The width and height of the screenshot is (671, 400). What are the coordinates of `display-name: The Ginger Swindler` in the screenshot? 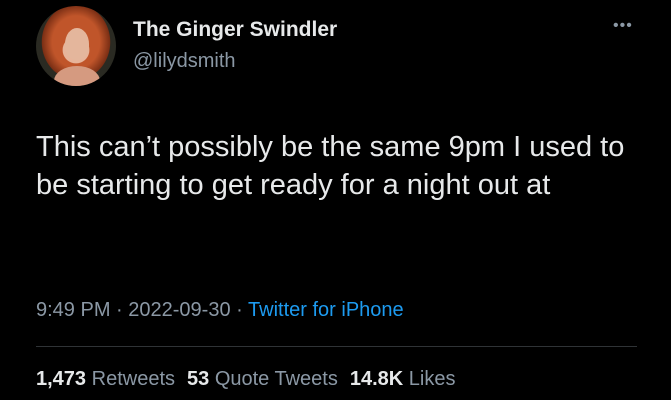 It's located at (235, 30).